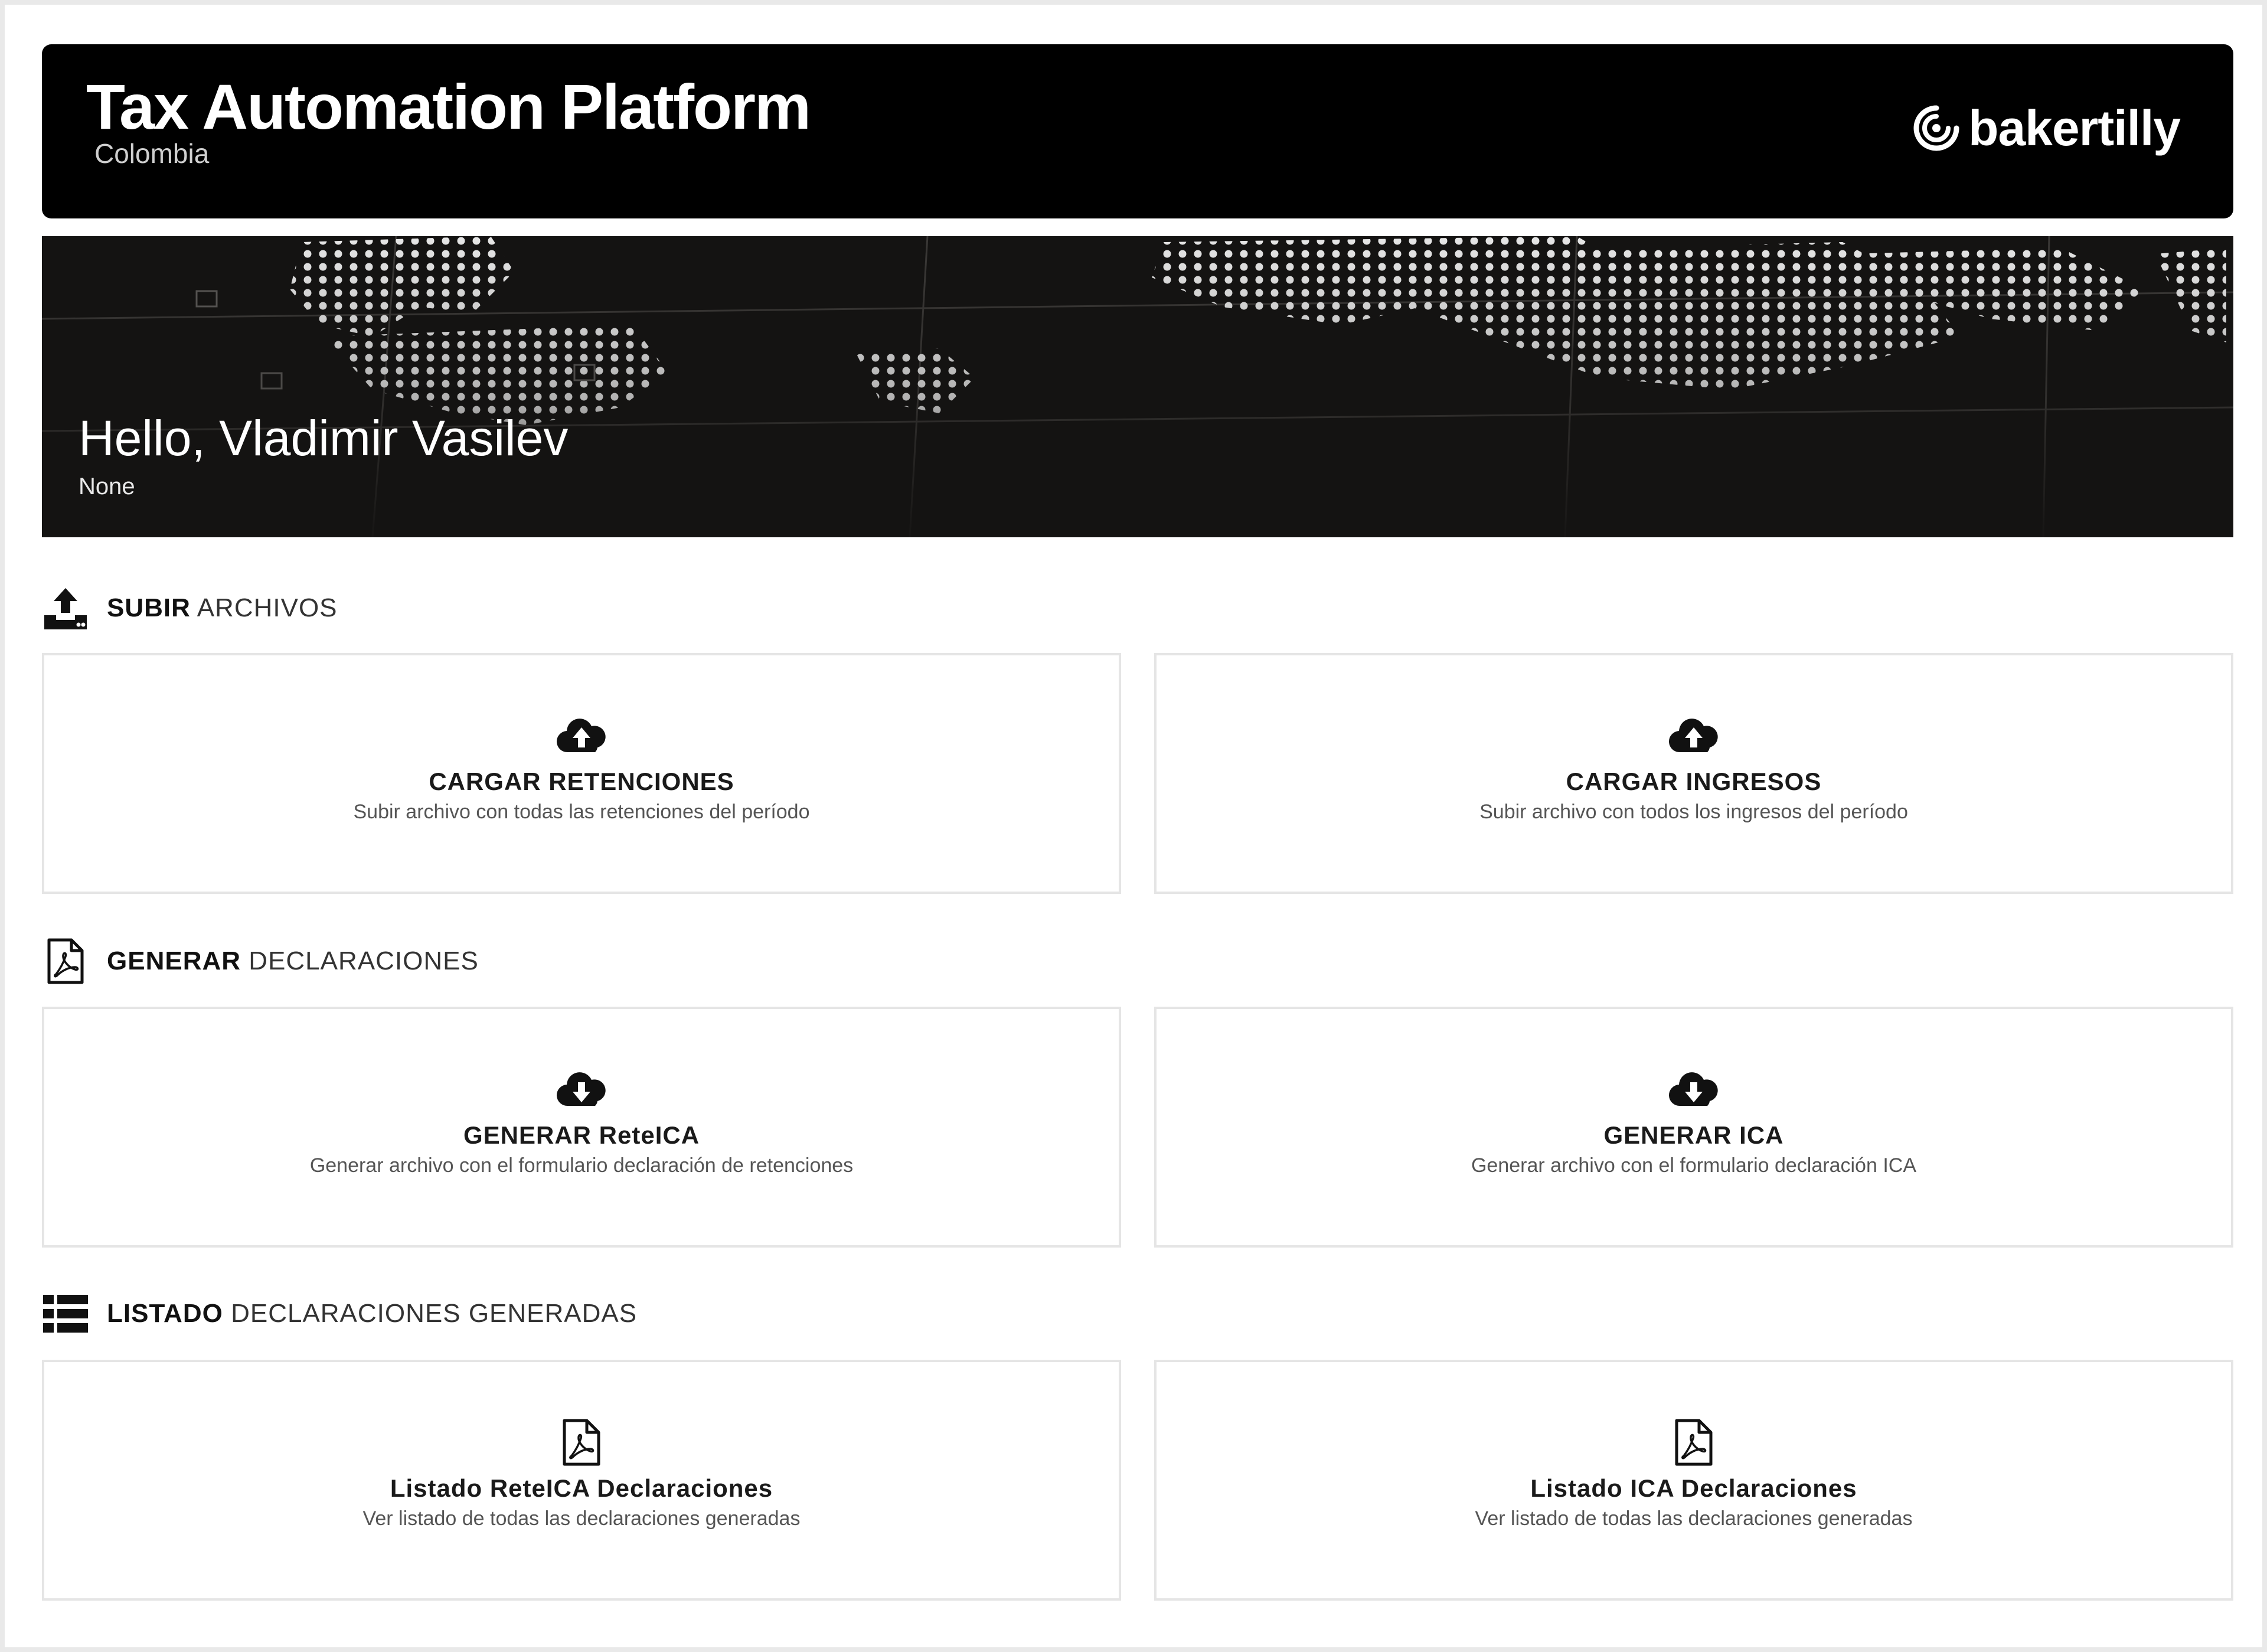 The width and height of the screenshot is (2267, 1652). Describe the element at coordinates (372, 1313) in the screenshot. I see `section-title: LISTADO DECLARACIONES GENERADAS` at that location.